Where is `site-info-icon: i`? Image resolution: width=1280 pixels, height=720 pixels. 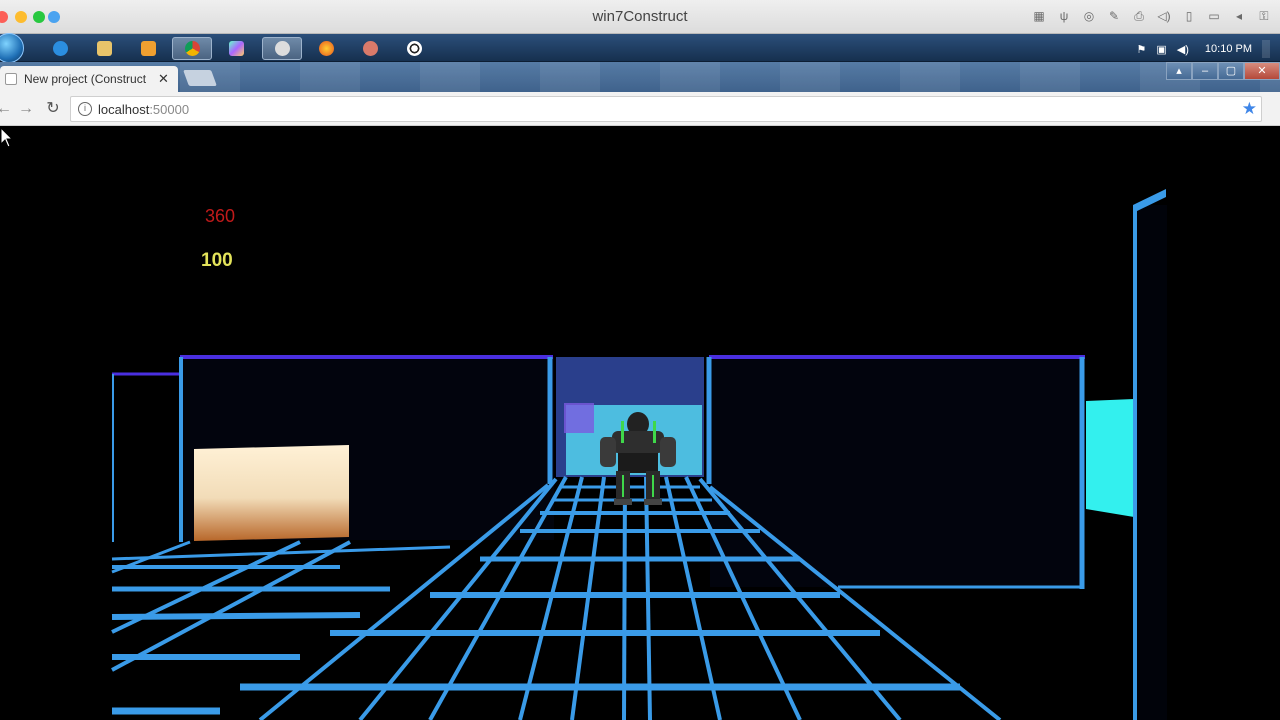
site-info-icon: i is located at coordinates (85, 109).